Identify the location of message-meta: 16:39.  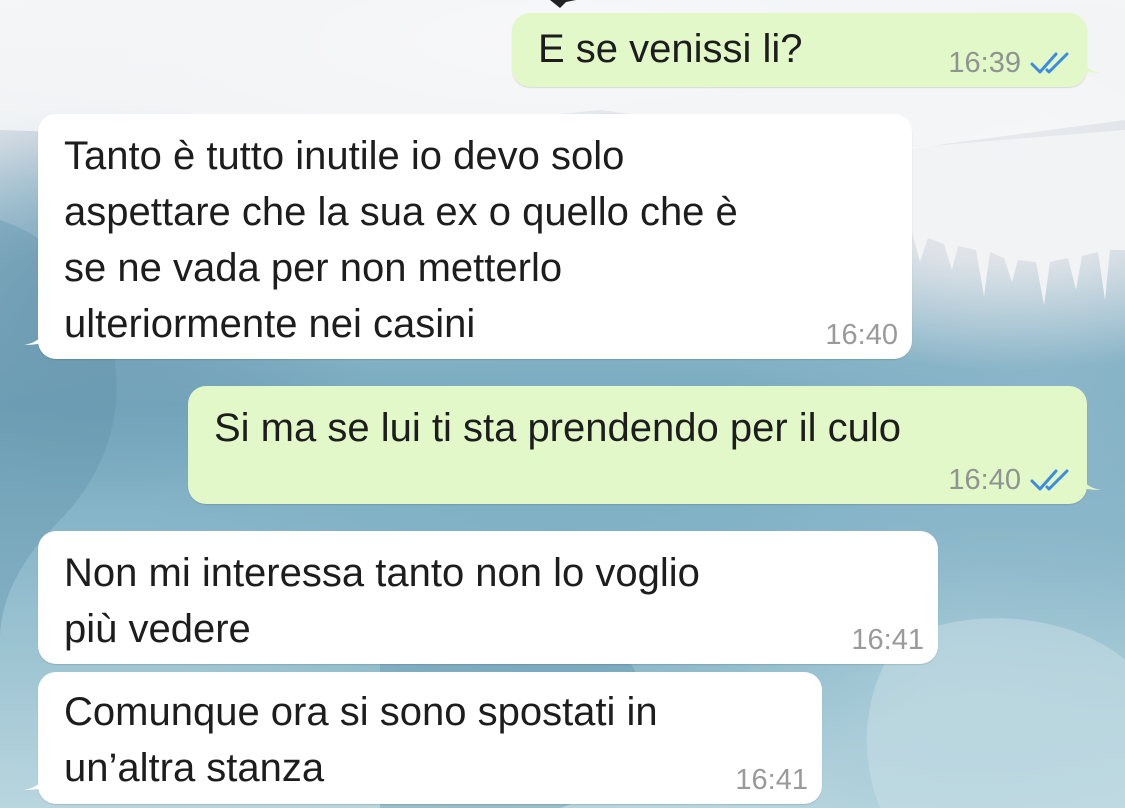
(1010, 63).